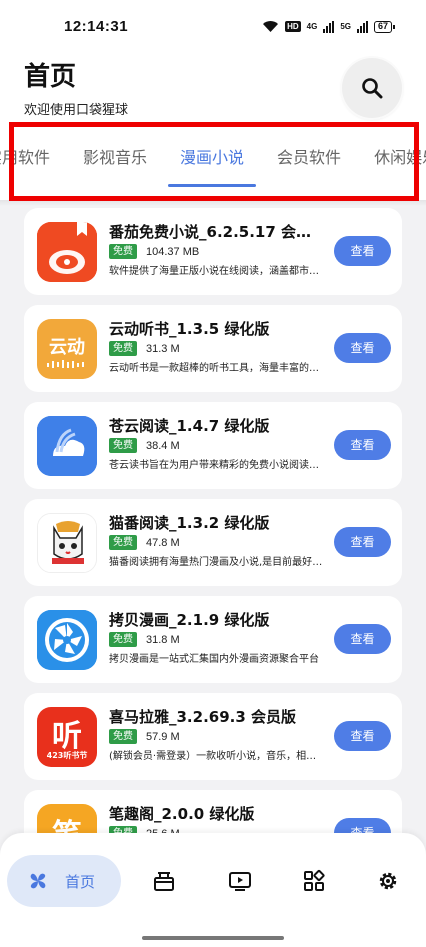 This screenshot has width=426, height=947. I want to click on app-size: 31.3 M, so click(163, 348).